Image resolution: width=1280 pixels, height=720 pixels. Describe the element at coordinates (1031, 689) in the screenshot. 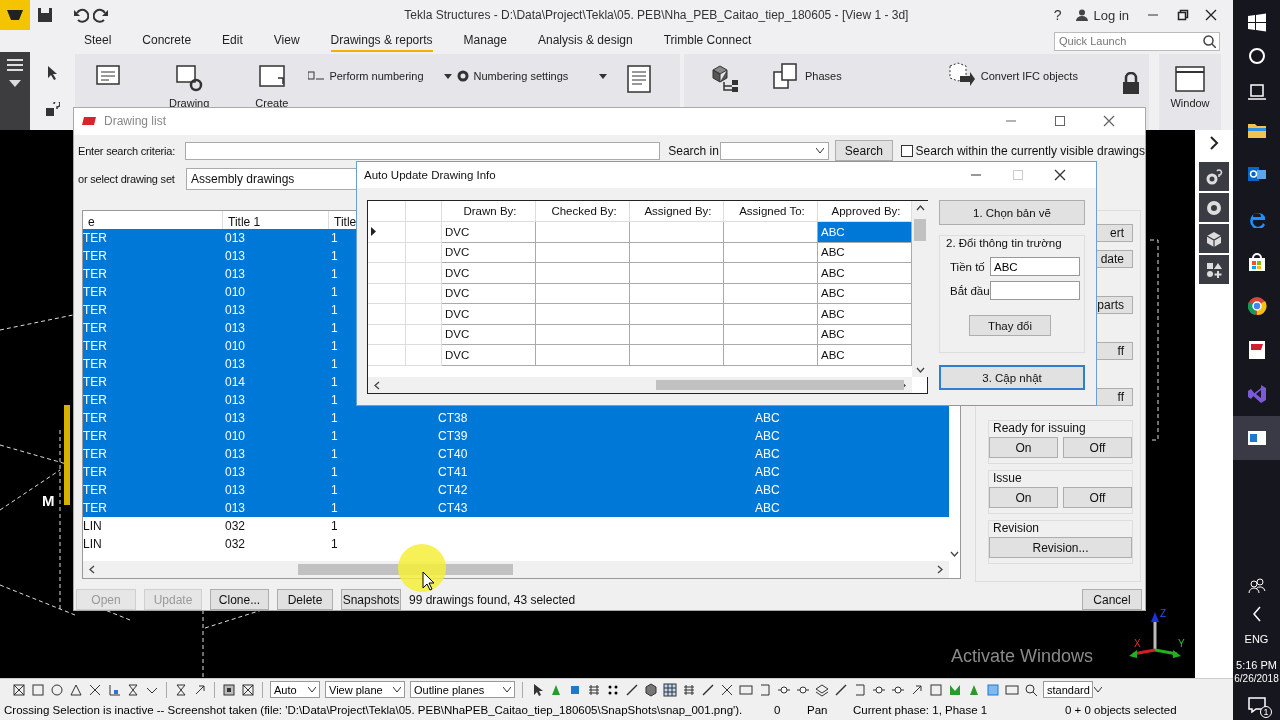

I see `zoom-icon` at that location.